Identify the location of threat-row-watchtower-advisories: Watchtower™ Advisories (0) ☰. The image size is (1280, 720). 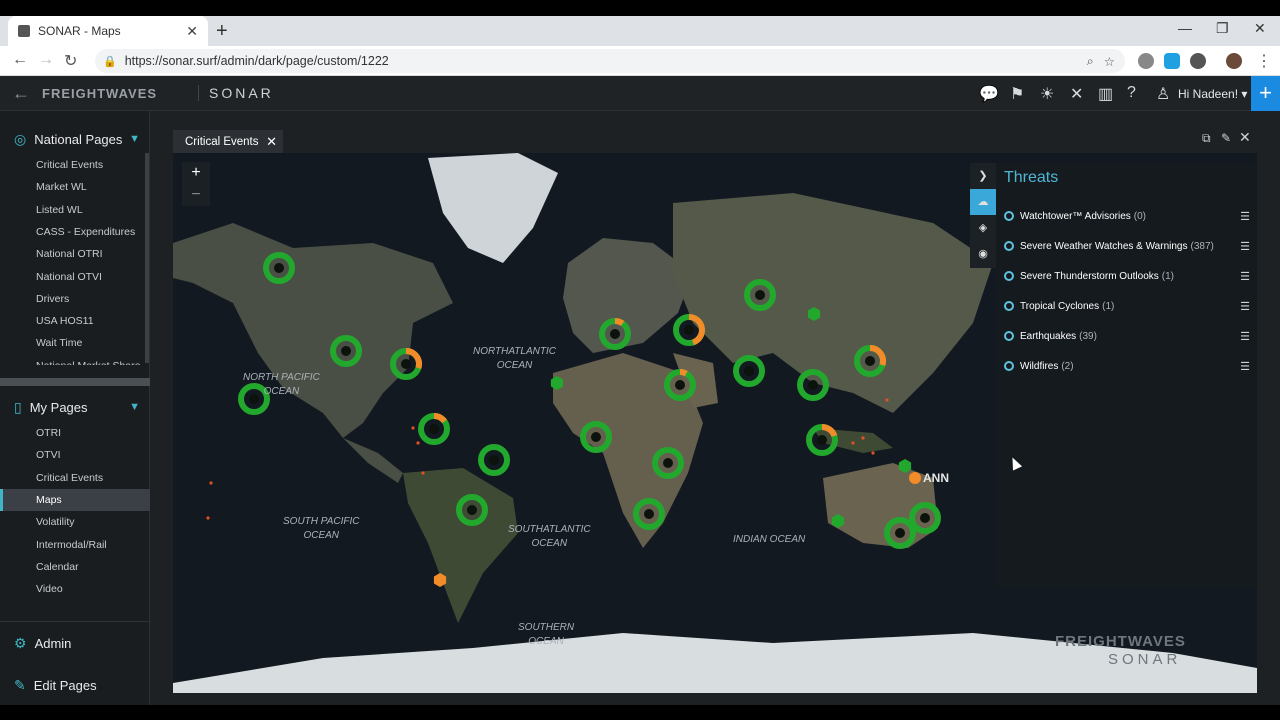
(1129, 216).